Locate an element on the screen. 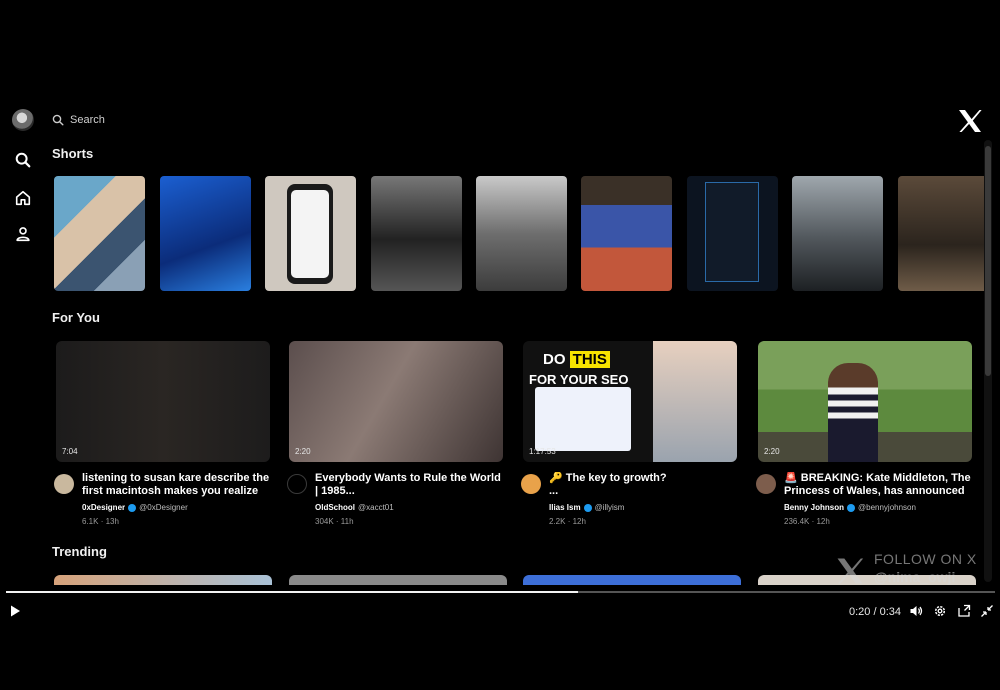 This screenshot has width=1000, height=690. volume-icon is located at coordinates (916, 611).